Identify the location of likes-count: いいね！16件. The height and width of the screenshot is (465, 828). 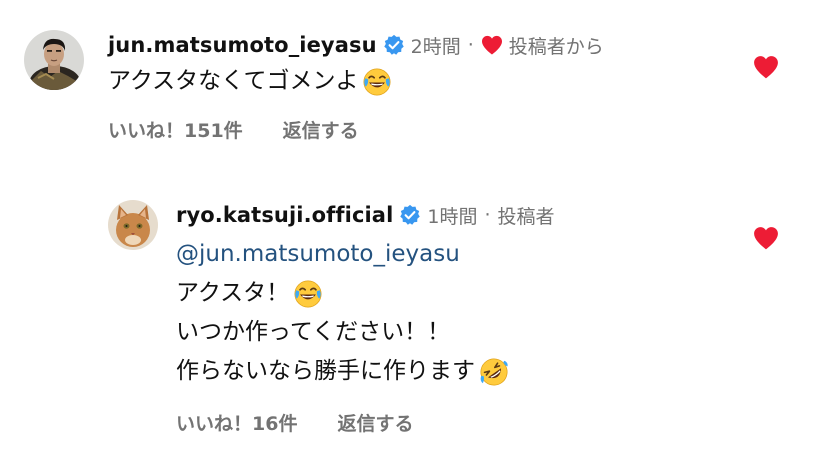
(236, 422).